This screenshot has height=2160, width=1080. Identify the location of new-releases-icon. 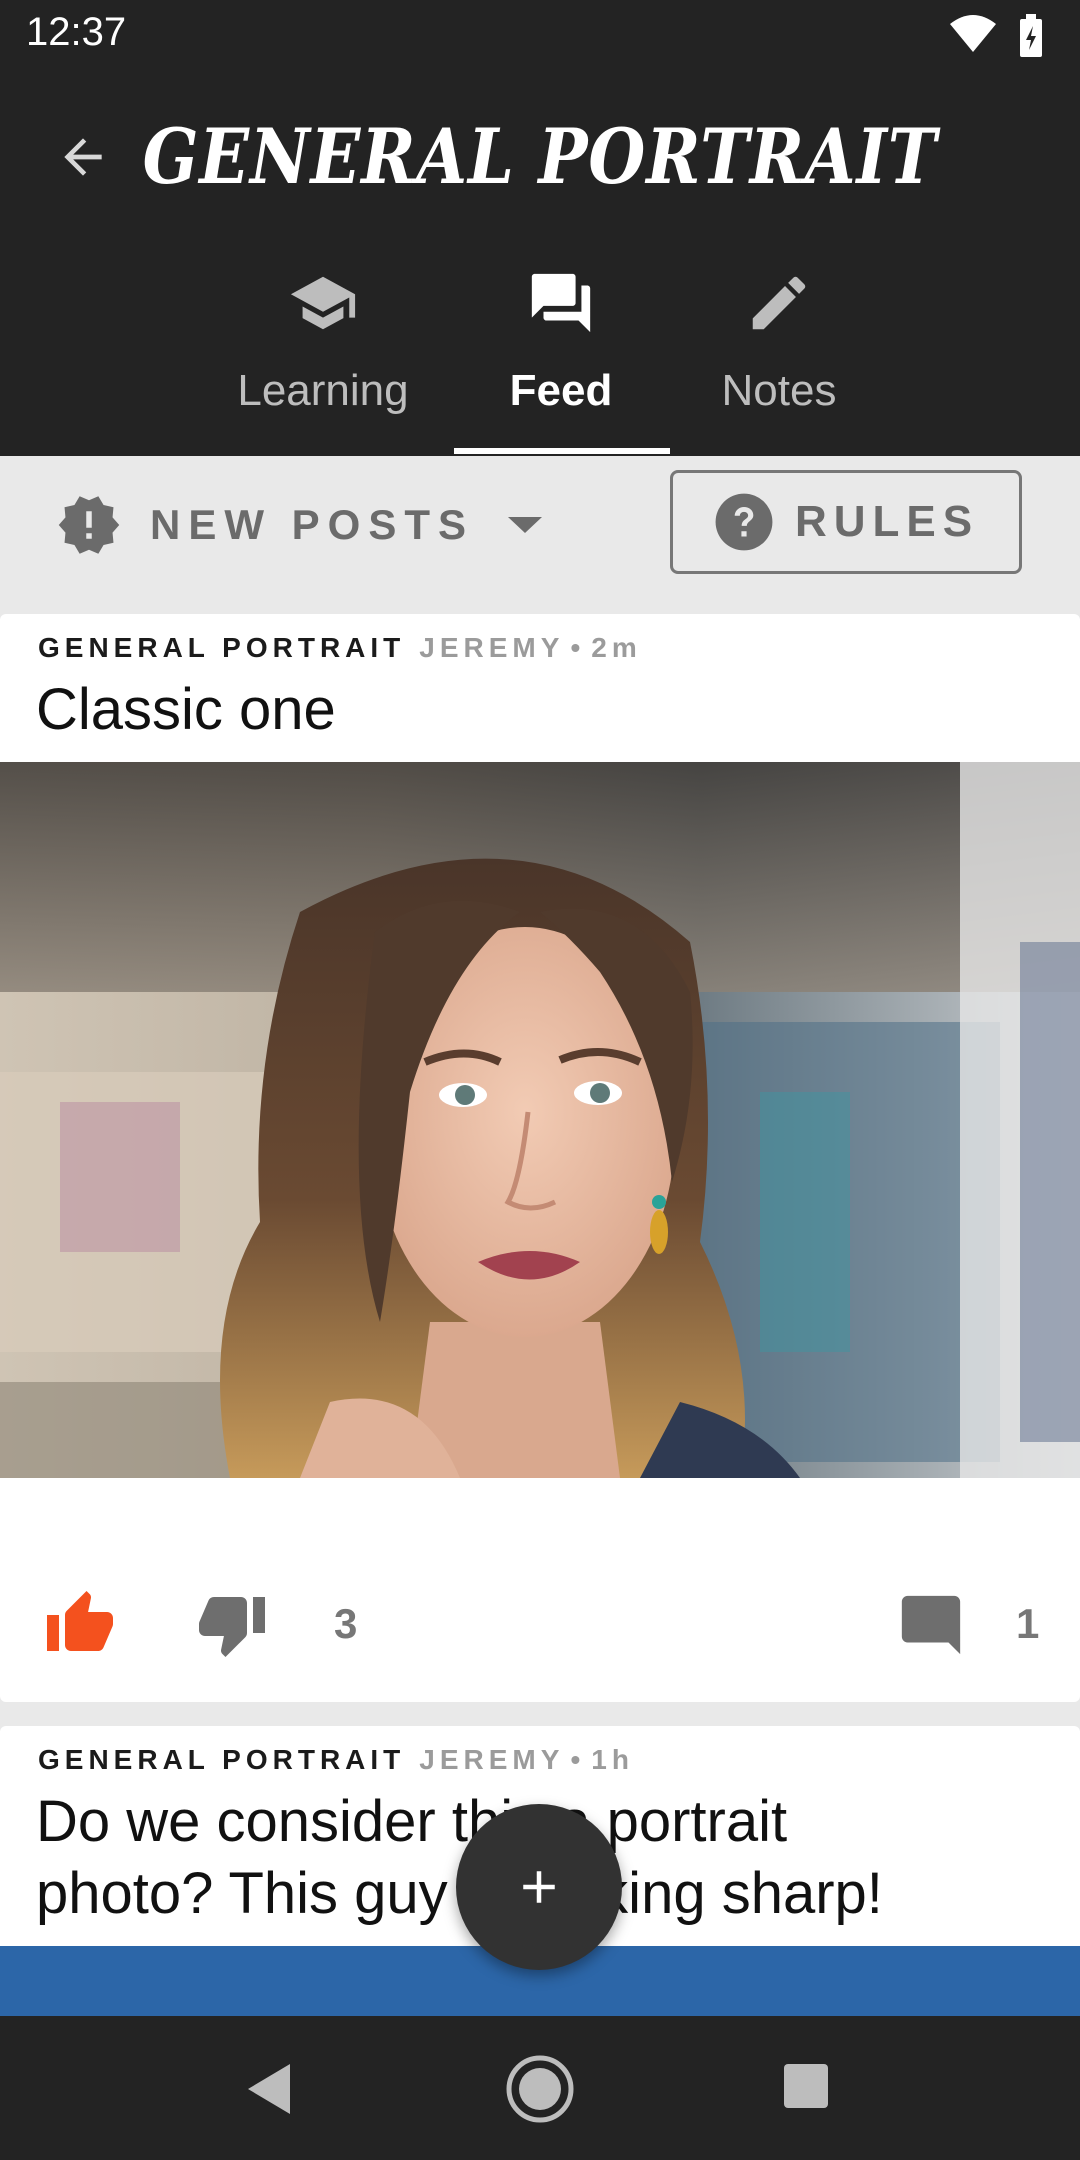
(89, 525).